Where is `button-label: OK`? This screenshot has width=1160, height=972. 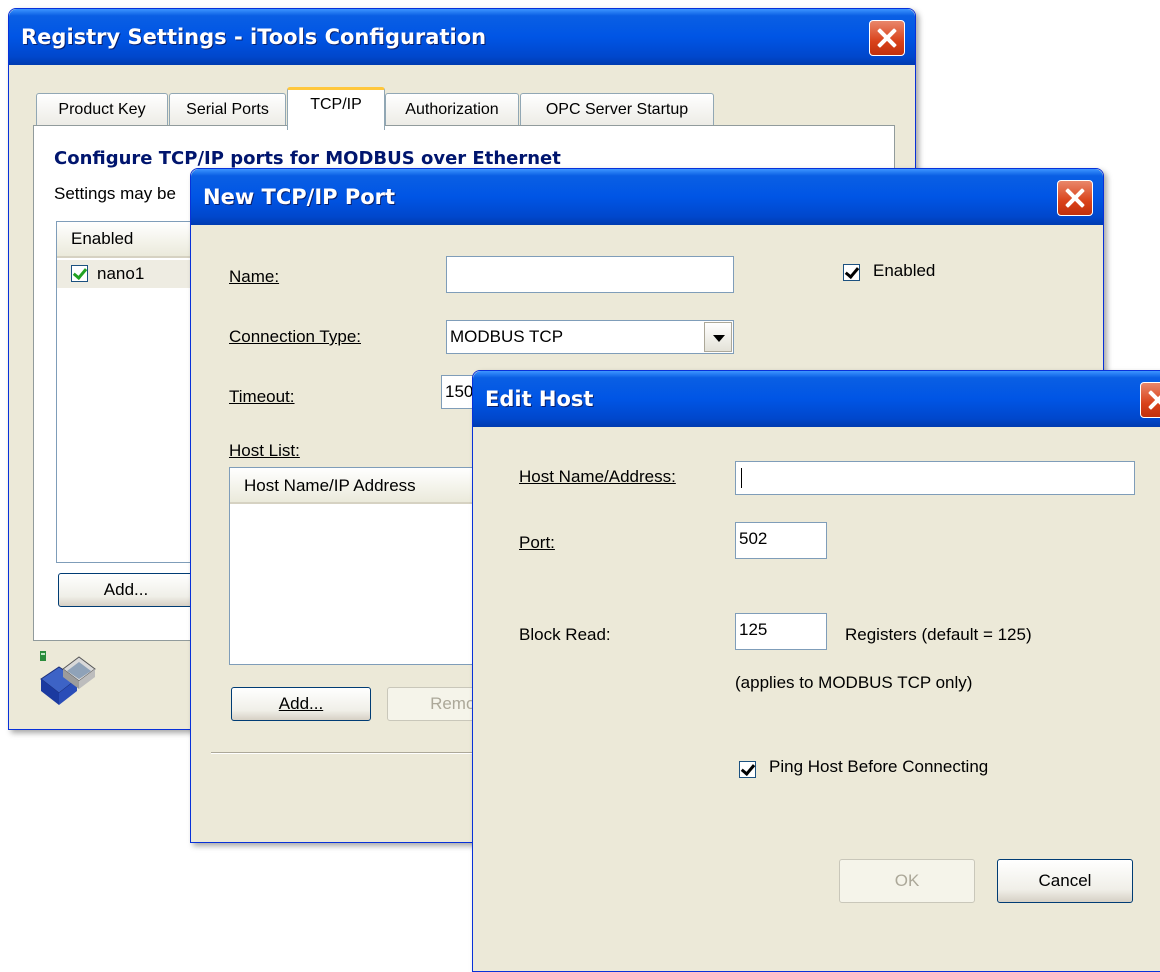
button-label: OK is located at coordinates (907, 880).